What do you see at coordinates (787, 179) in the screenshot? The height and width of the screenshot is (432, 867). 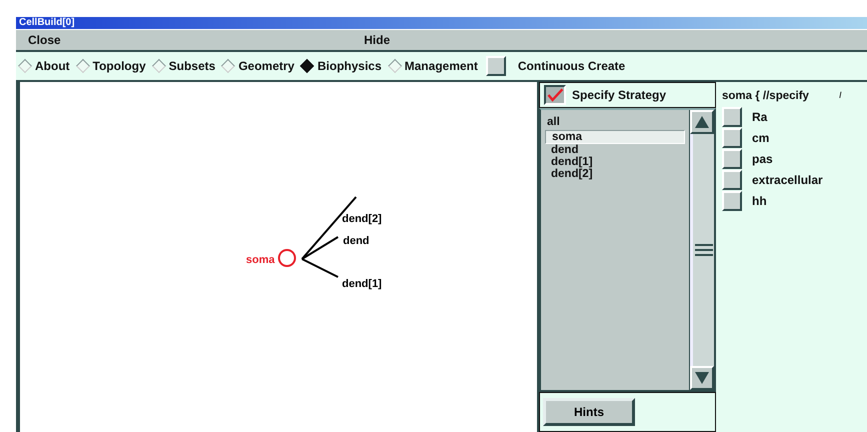 I see `mechanism-label: extracellular` at bounding box center [787, 179].